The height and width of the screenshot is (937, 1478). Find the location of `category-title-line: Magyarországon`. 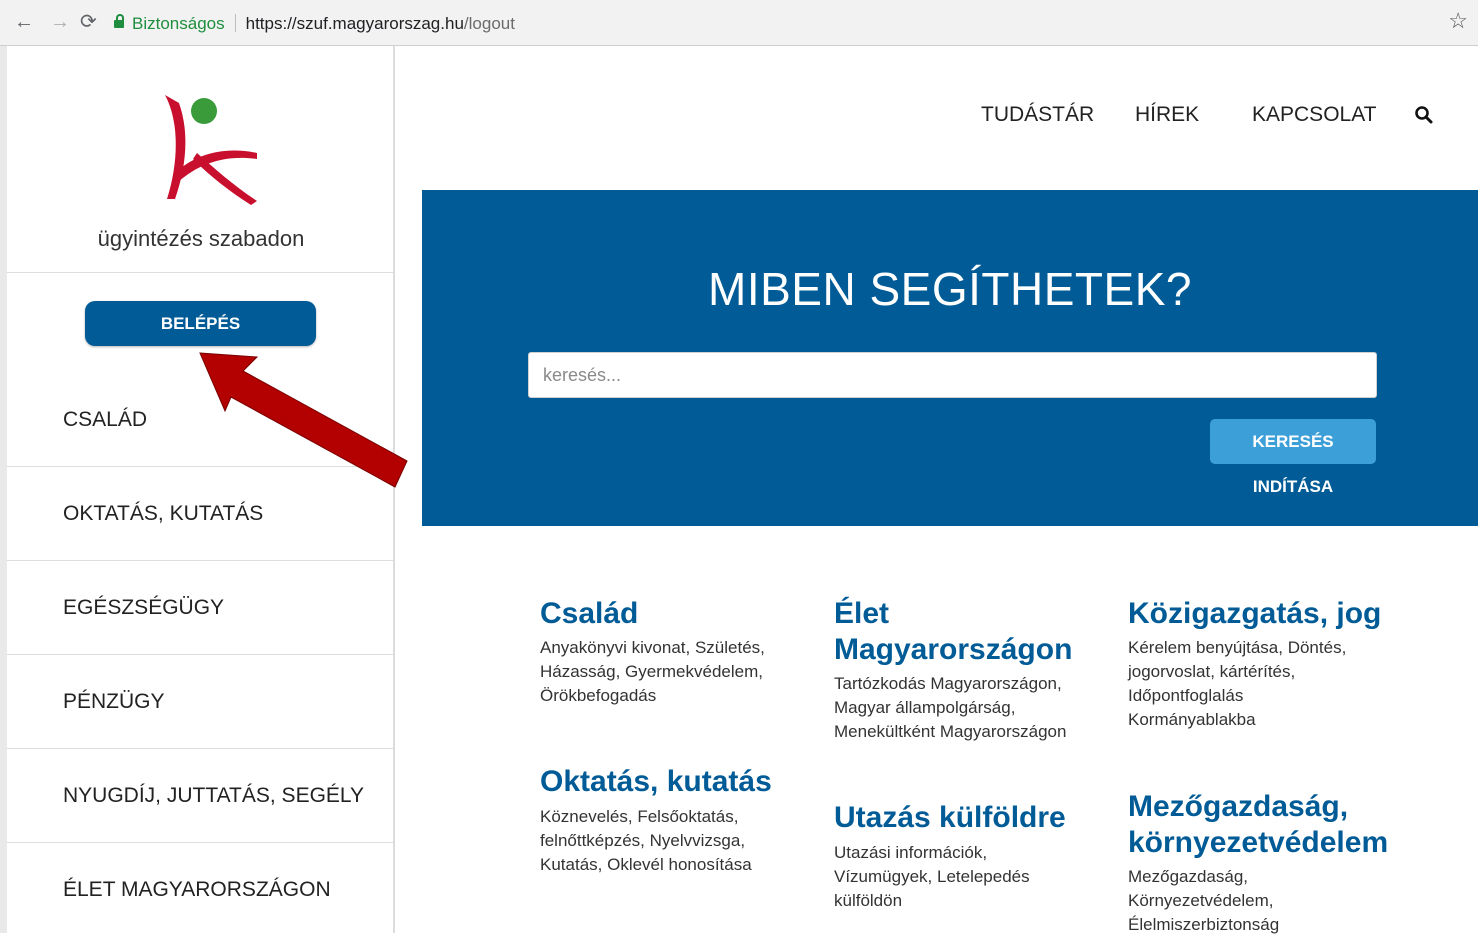

category-title-line: Magyarországon is located at coordinates (953, 649).